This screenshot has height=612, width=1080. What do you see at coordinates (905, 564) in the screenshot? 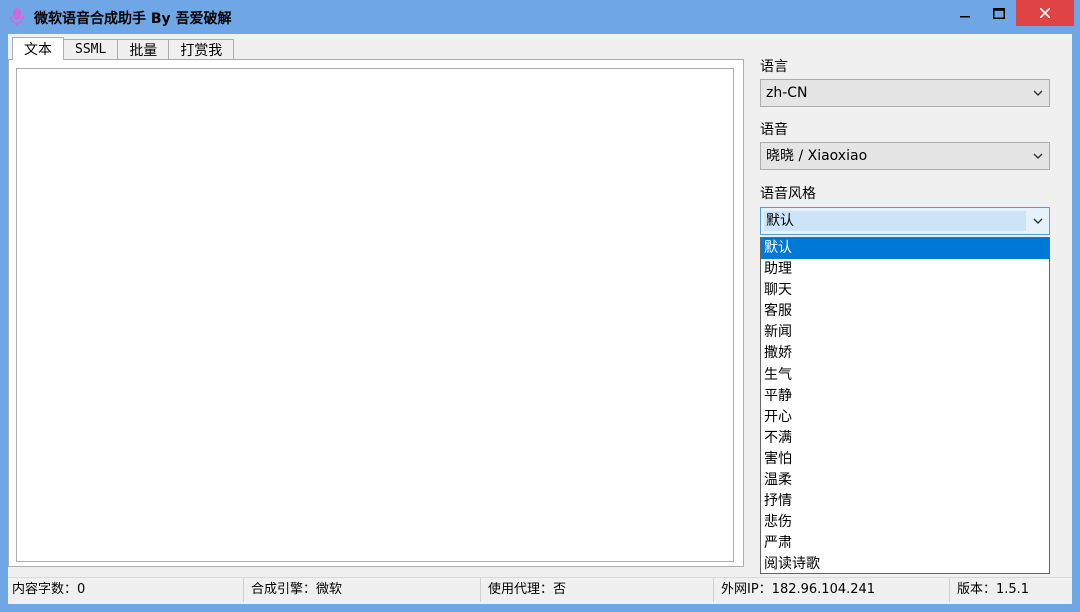
I see `style-option: 阅读诗歌` at bounding box center [905, 564].